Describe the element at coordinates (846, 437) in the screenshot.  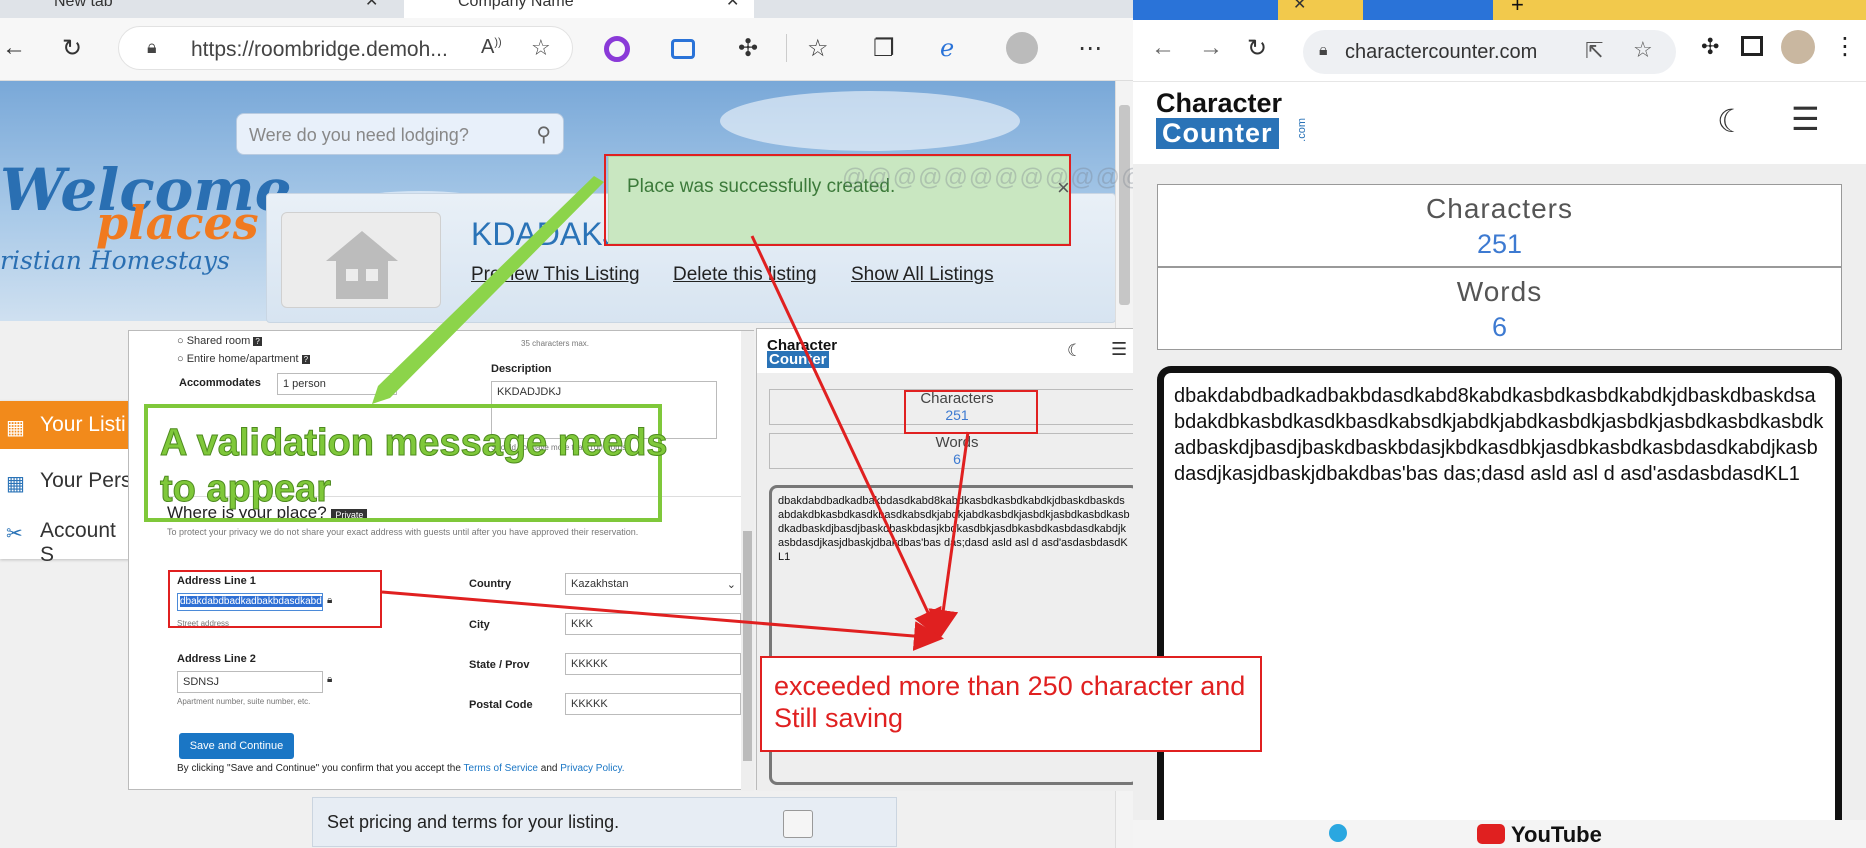
I see `red-arrow-from-alert` at that location.